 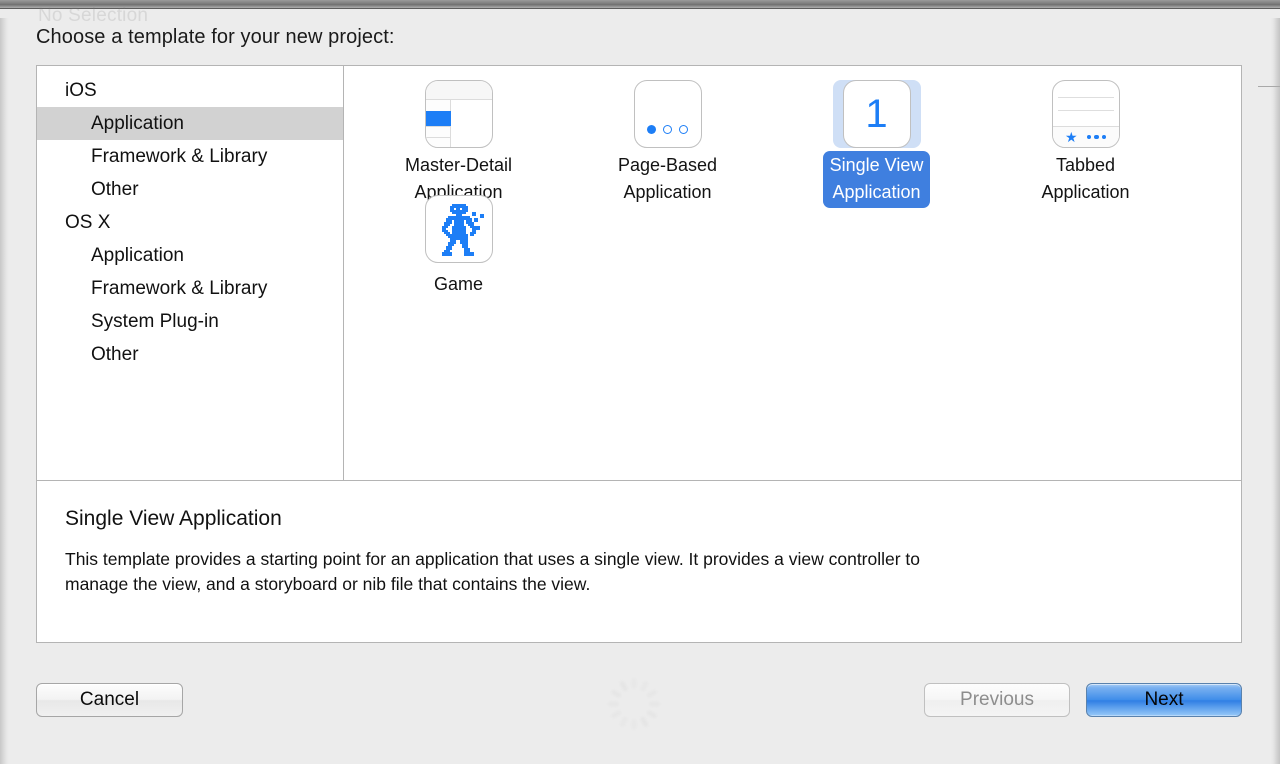 I want to click on cancel-button: Cancel, so click(x=109, y=700).